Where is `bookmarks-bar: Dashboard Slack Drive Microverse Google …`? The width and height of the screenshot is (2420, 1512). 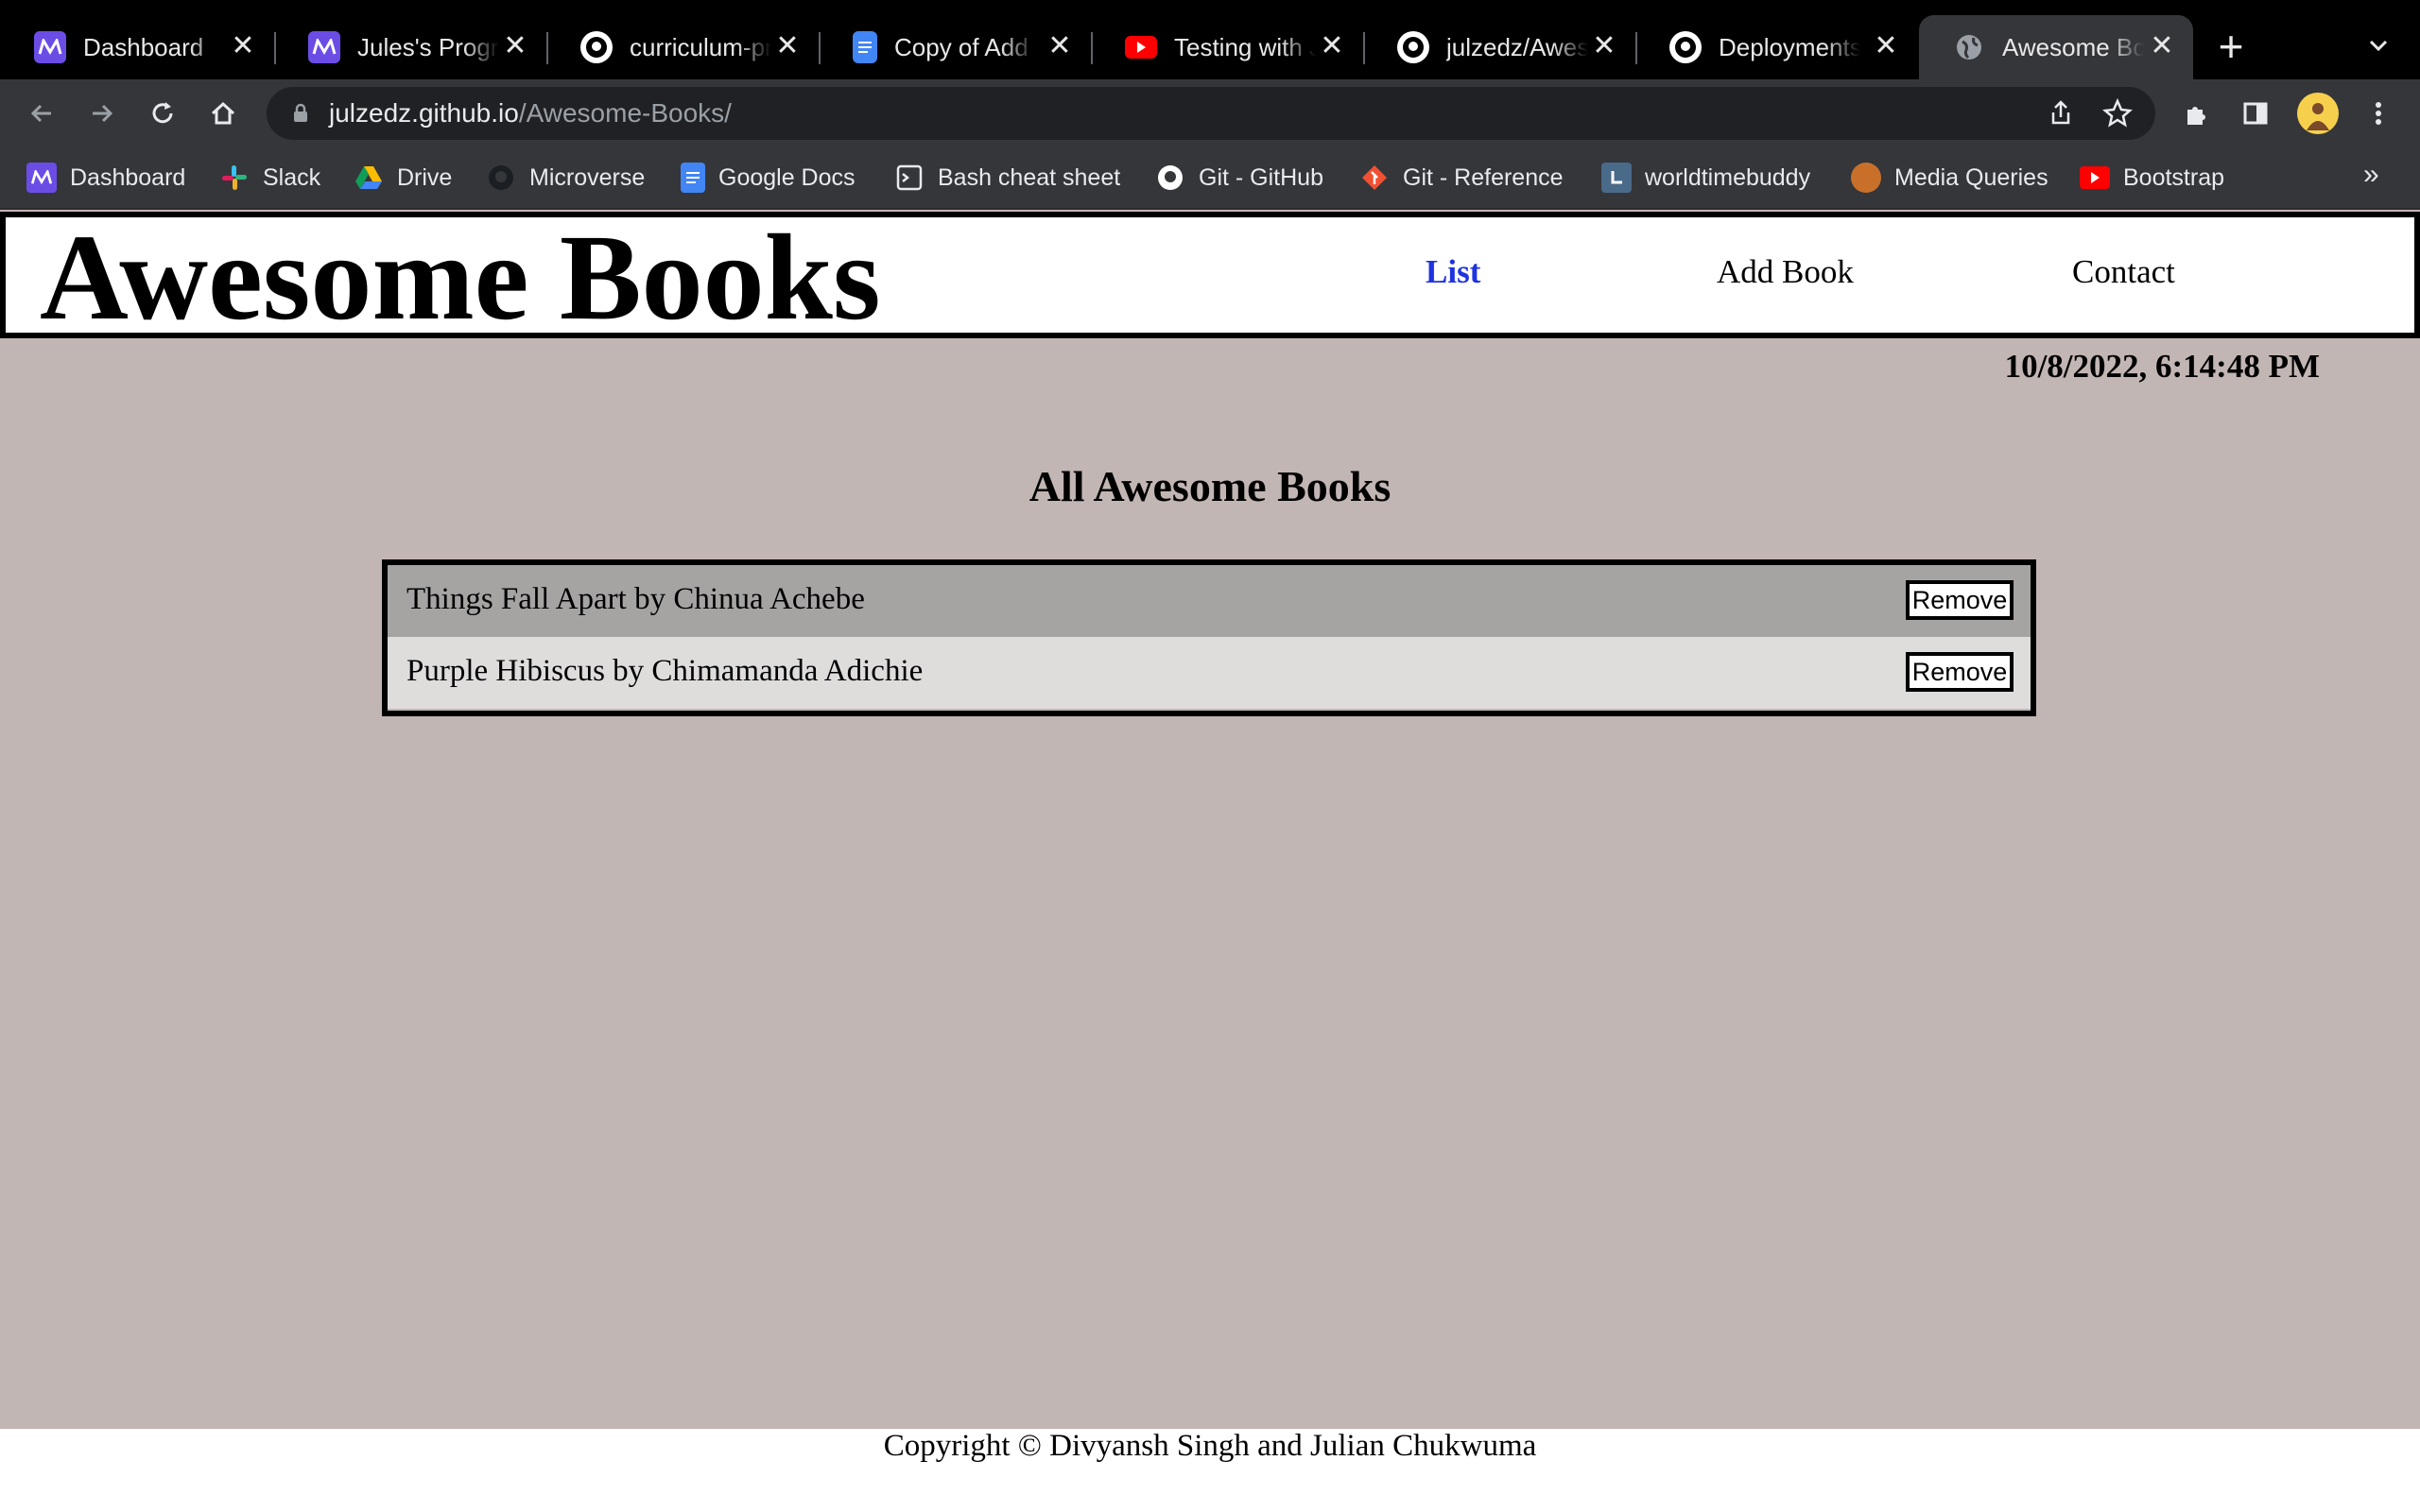 bookmarks-bar: Dashboard Slack Drive Microverse Google … is located at coordinates (1210, 178).